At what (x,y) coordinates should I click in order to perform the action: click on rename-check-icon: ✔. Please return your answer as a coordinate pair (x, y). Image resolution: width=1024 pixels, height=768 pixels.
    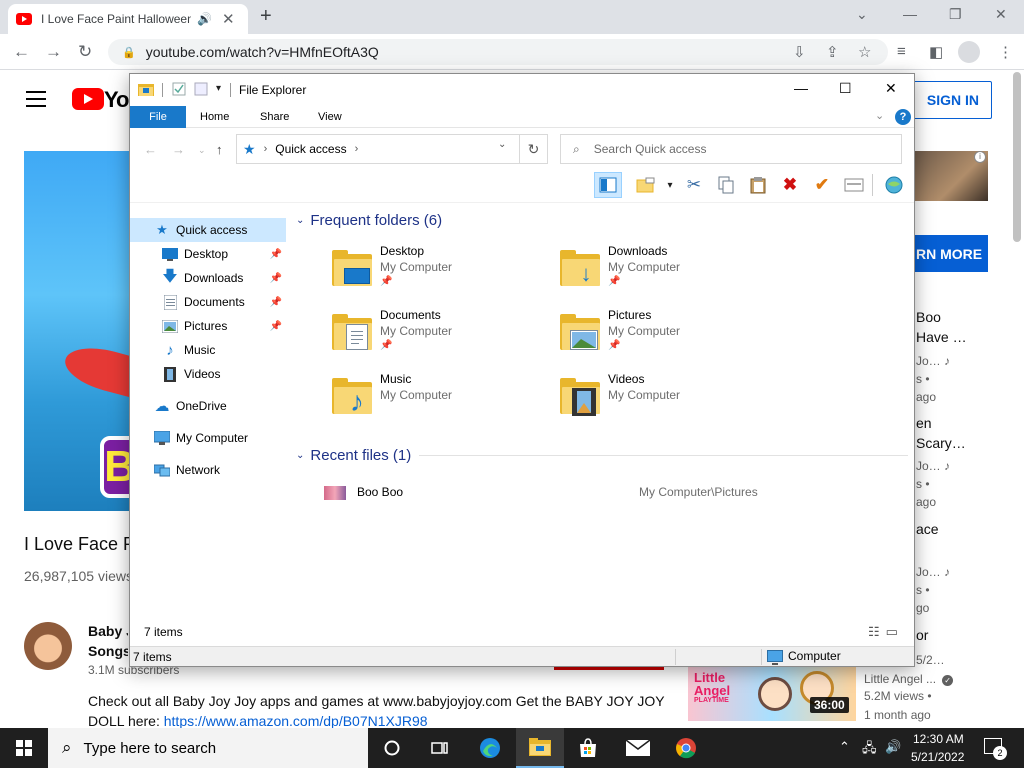
    Looking at the image, I should click on (822, 185).